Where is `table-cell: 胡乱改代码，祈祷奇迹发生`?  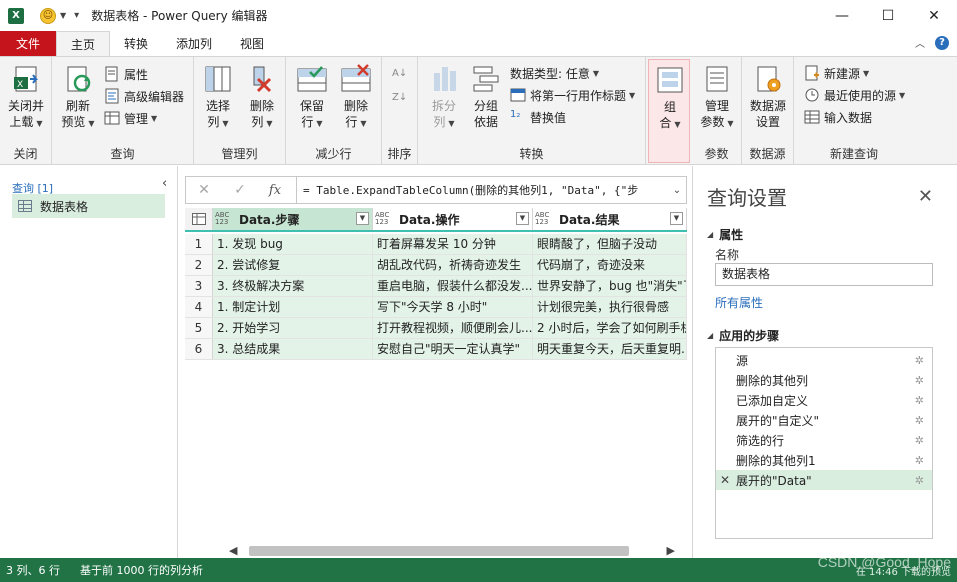
table-cell: 胡乱改代码，祈祷奇迹发生 is located at coordinates (453, 265).